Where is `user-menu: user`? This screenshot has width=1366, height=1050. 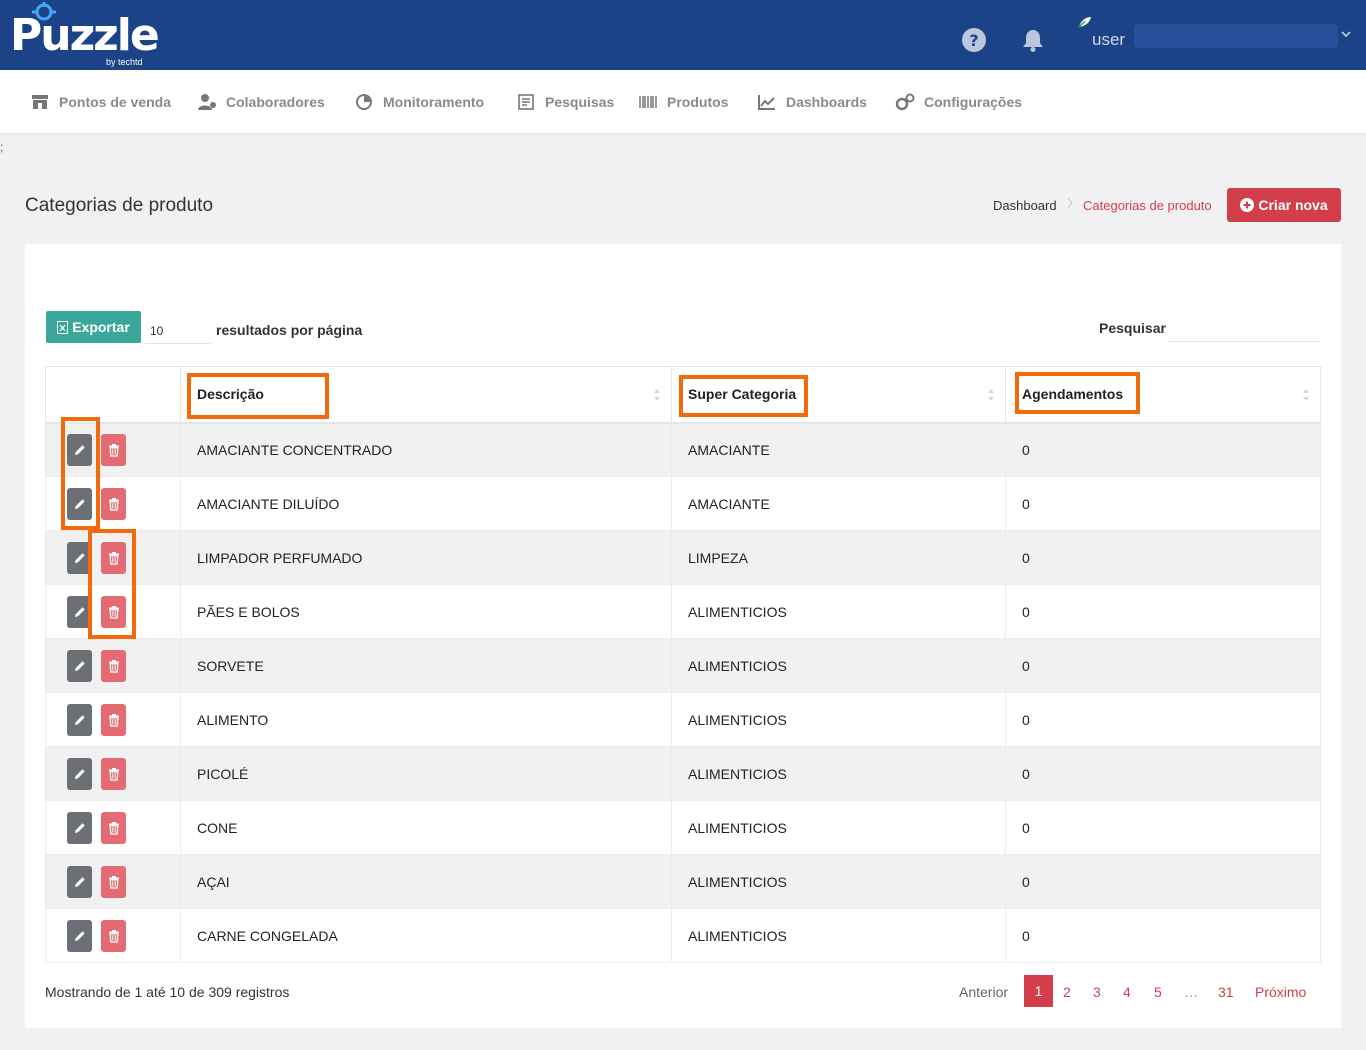 user-menu: user is located at coordinates (1217, 36).